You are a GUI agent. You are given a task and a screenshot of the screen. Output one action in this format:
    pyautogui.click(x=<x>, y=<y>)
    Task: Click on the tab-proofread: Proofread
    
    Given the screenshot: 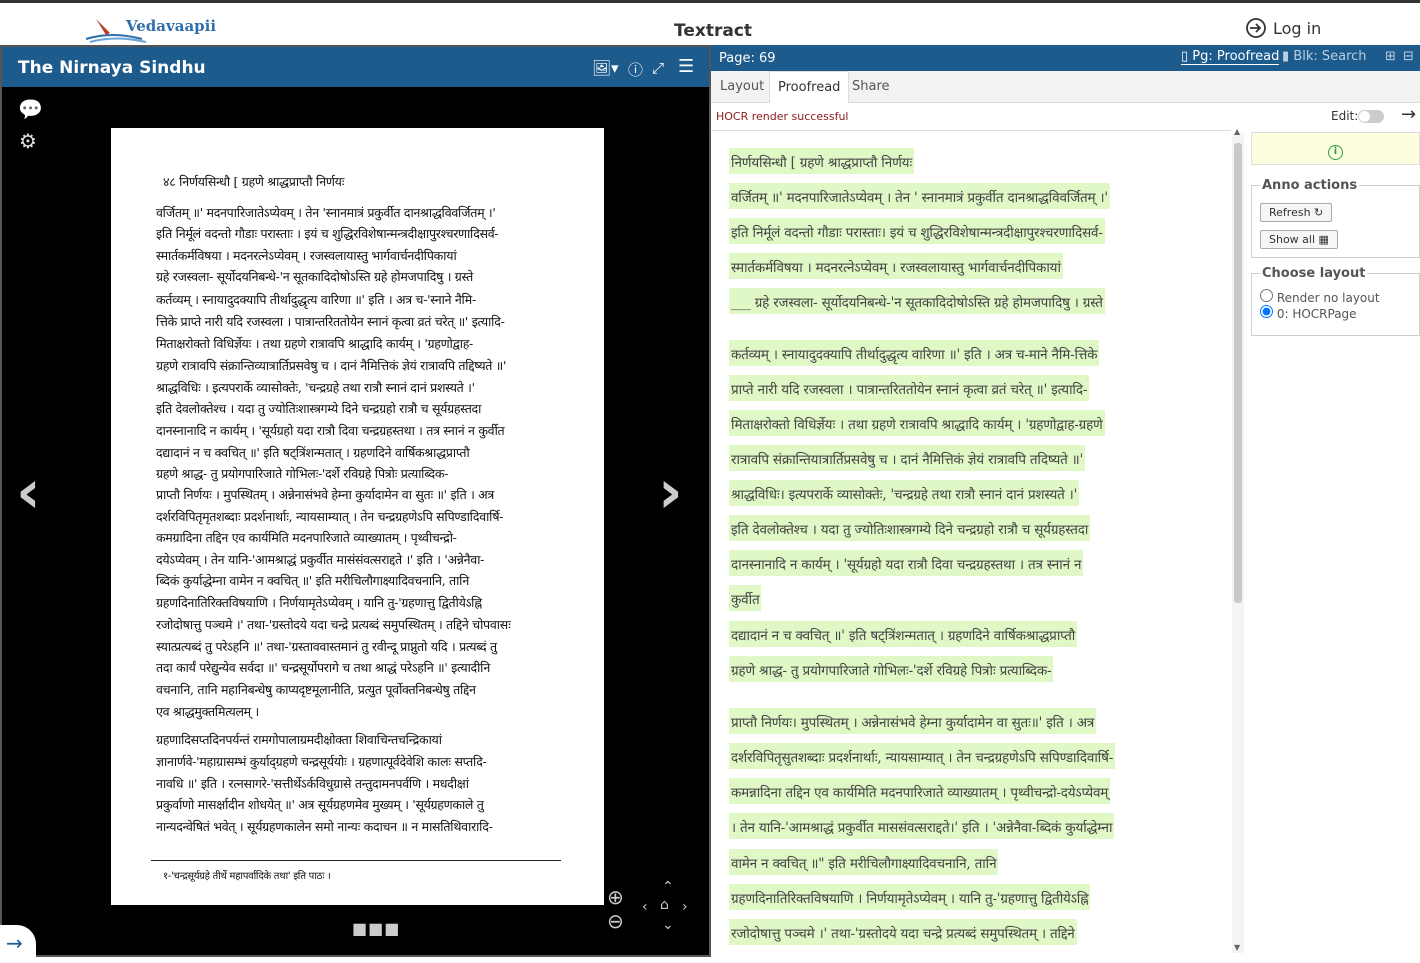 What is the action you would take?
    pyautogui.click(x=809, y=87)
    